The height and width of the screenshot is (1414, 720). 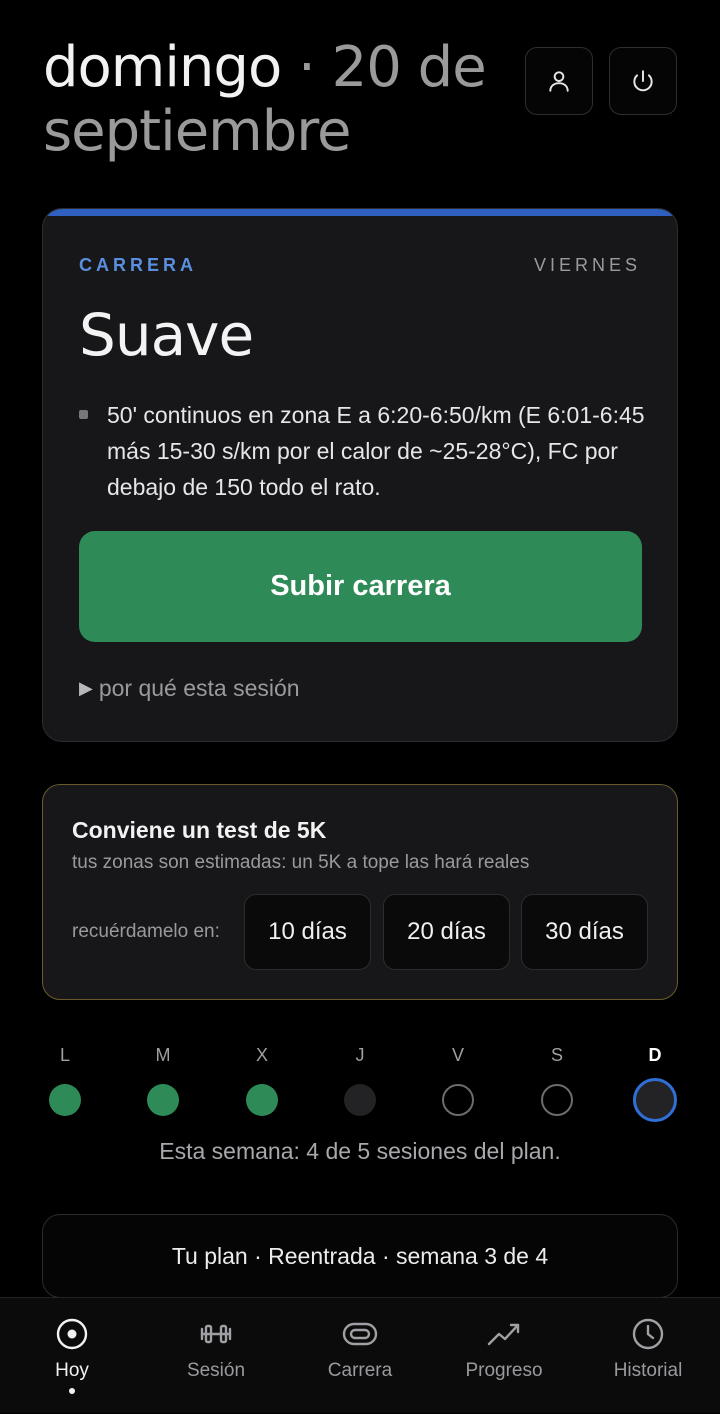 I want to click on day-status-rest, so click(x=360, y=1100).